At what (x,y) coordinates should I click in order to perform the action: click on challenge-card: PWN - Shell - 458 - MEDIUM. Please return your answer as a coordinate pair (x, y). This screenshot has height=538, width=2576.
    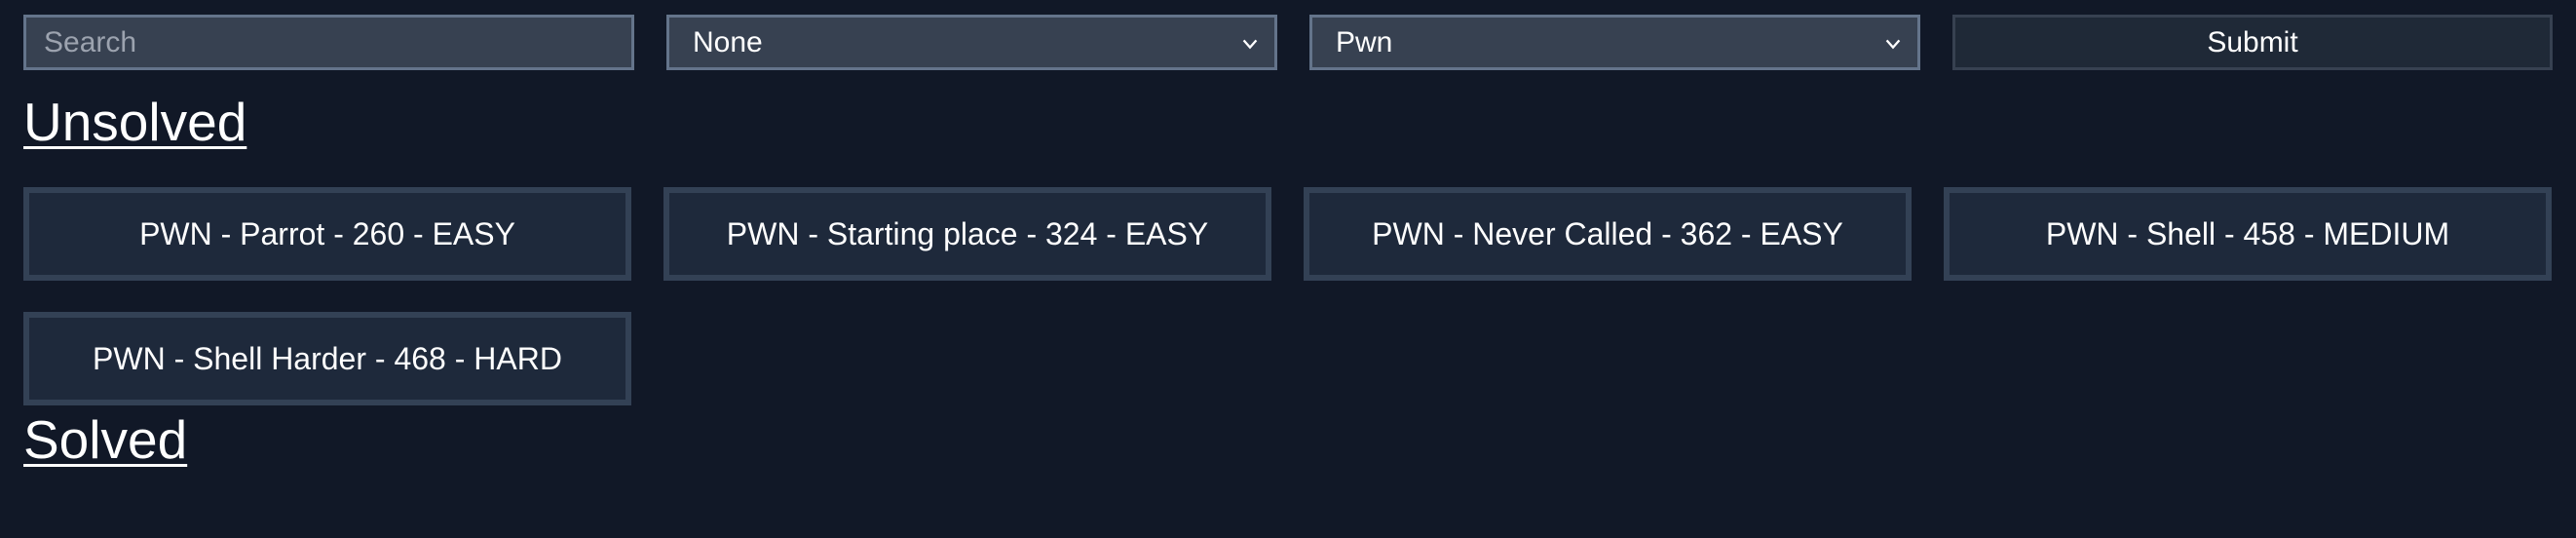
    Looking at the image, I should click on (2248, 234).